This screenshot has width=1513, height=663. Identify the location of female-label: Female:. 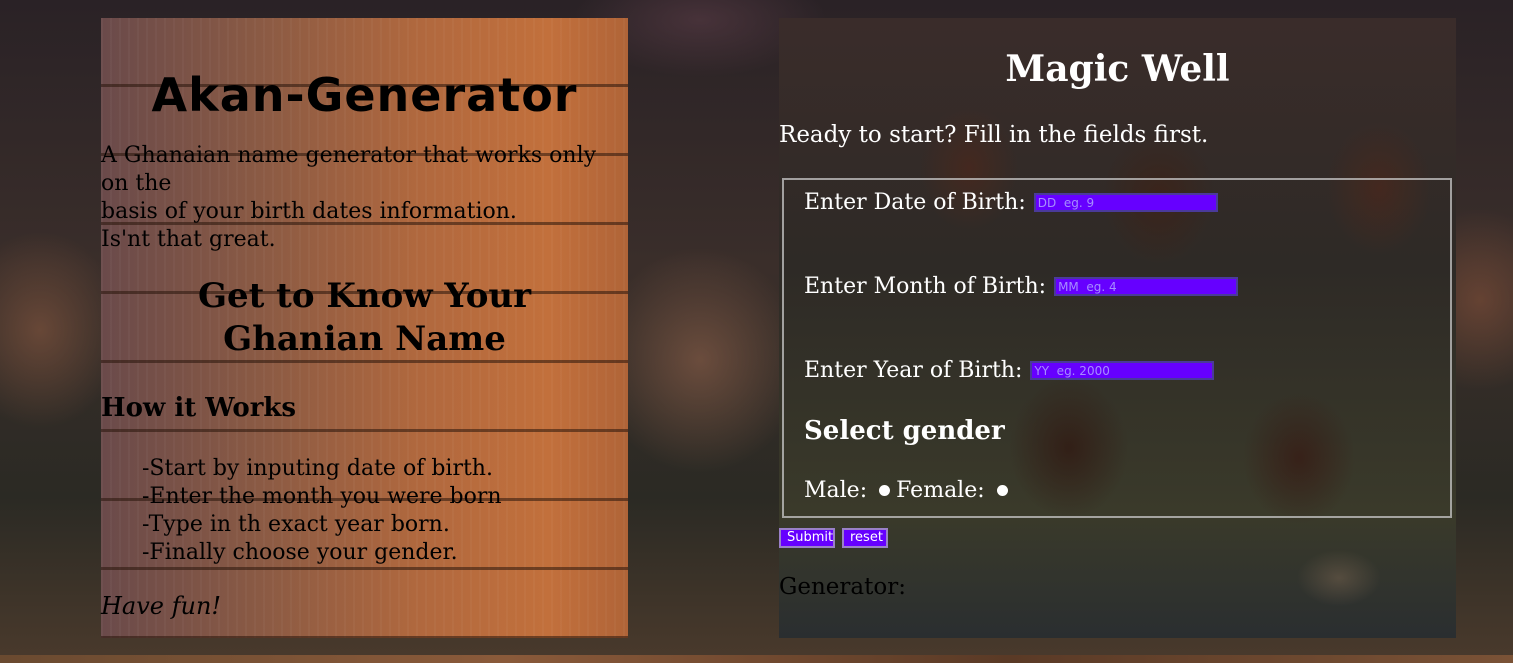
(940, 490).